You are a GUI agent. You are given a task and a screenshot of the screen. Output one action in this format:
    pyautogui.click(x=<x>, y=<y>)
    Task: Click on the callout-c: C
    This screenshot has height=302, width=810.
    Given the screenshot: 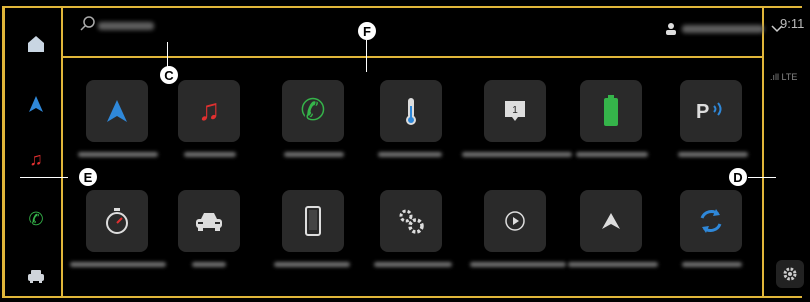 What is the action you would take?
    pyautogui.click(x=169, y=75)
    